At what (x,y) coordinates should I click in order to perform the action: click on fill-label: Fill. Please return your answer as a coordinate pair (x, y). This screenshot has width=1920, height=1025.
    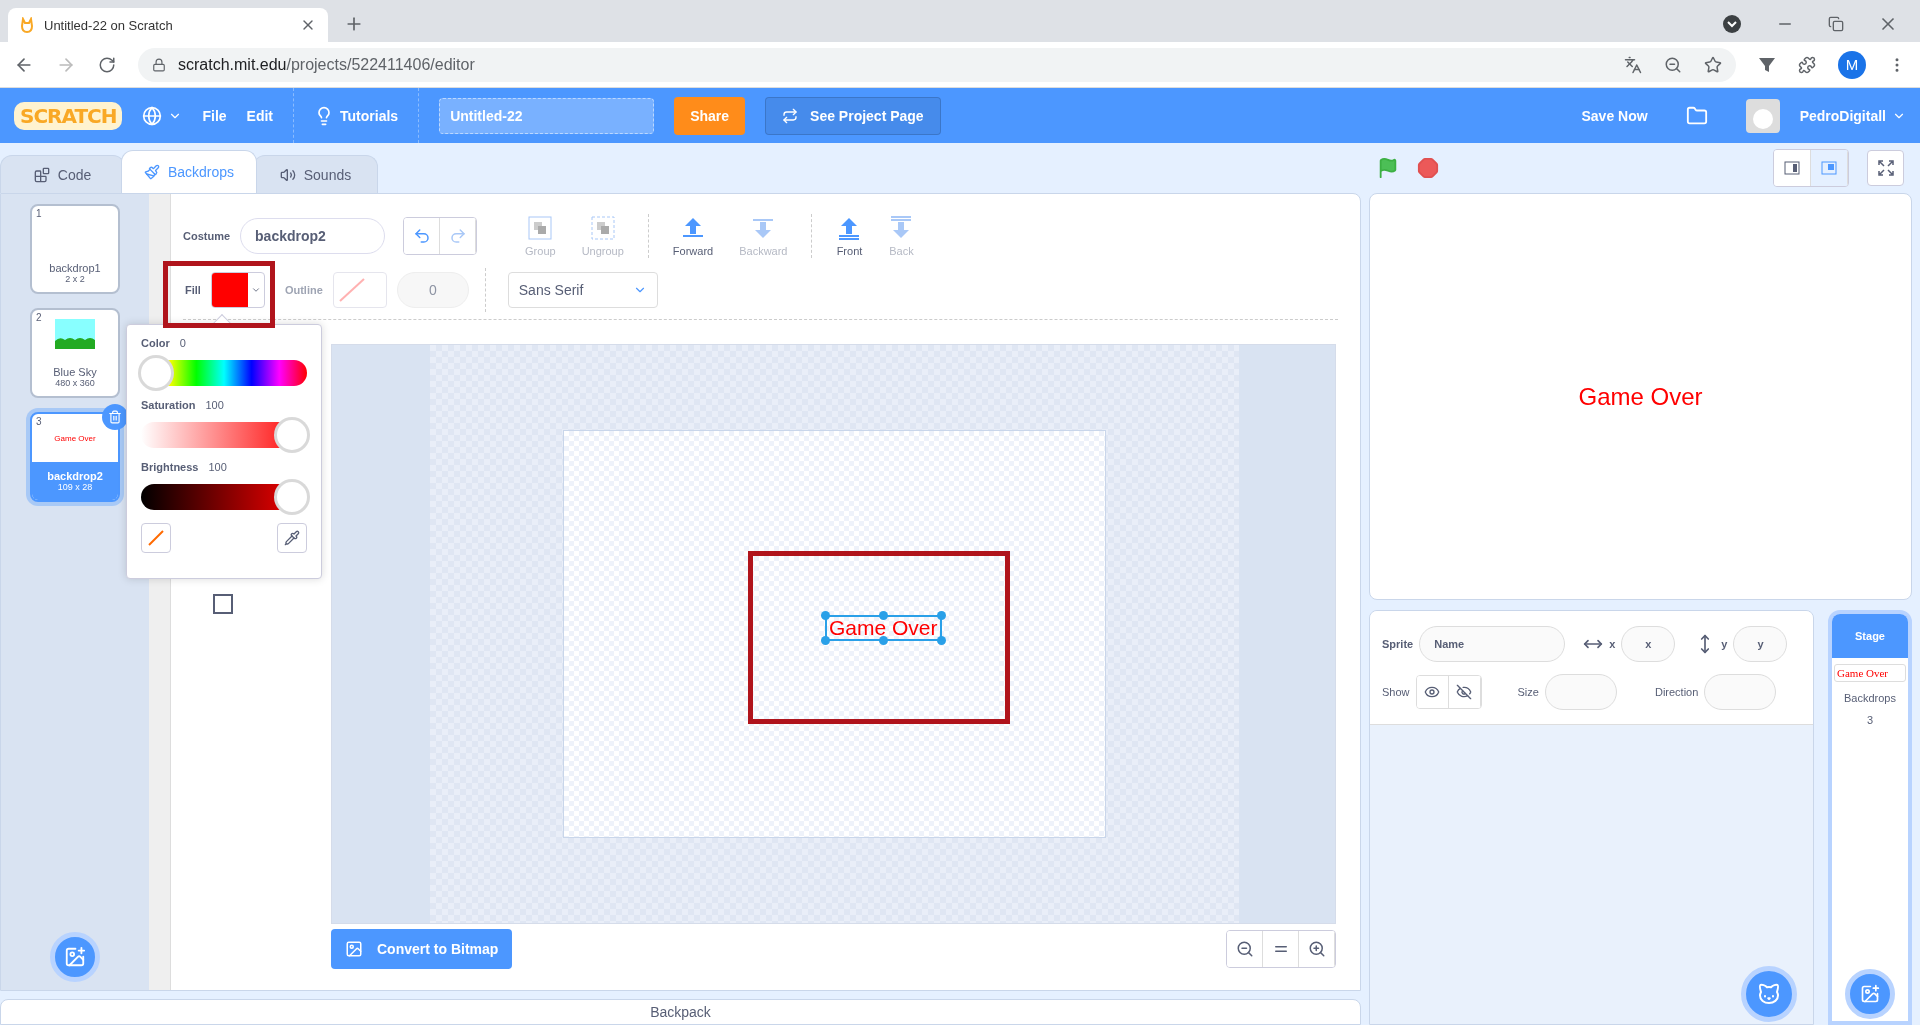
    Looking at the image, I should click on (193, 289).